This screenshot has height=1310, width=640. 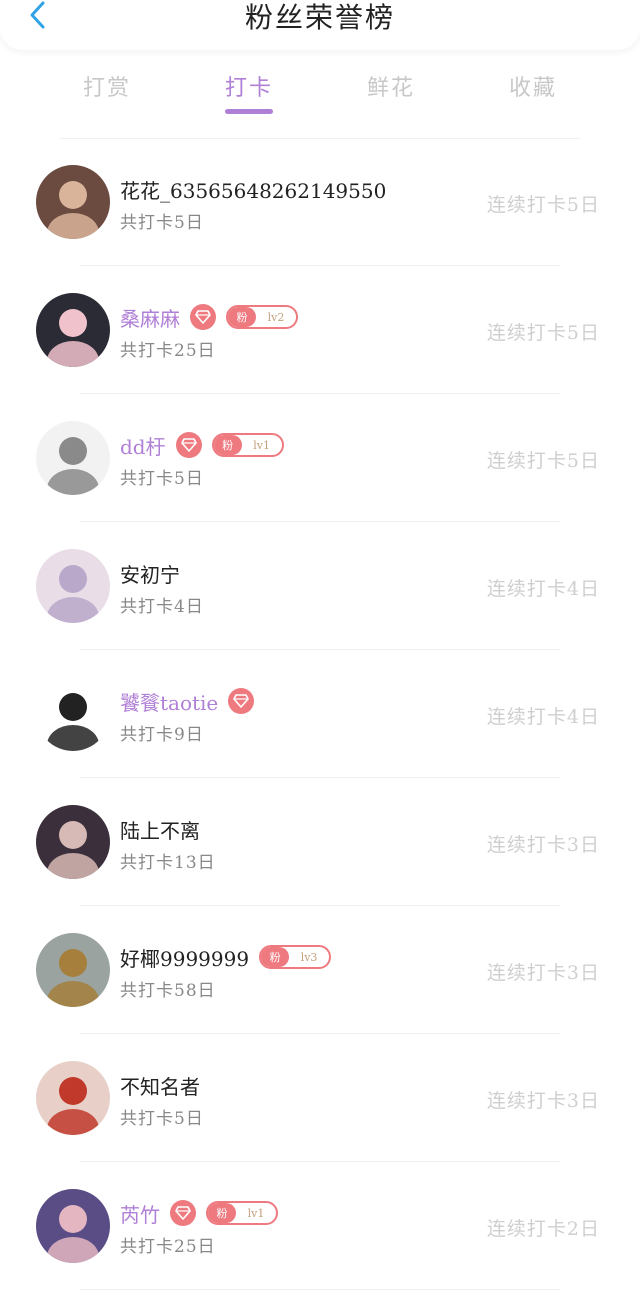 What do you see at coordinates (143, 445) in the screenshot?
I see `user-name: dd杅` at bounding box center [143, 445].